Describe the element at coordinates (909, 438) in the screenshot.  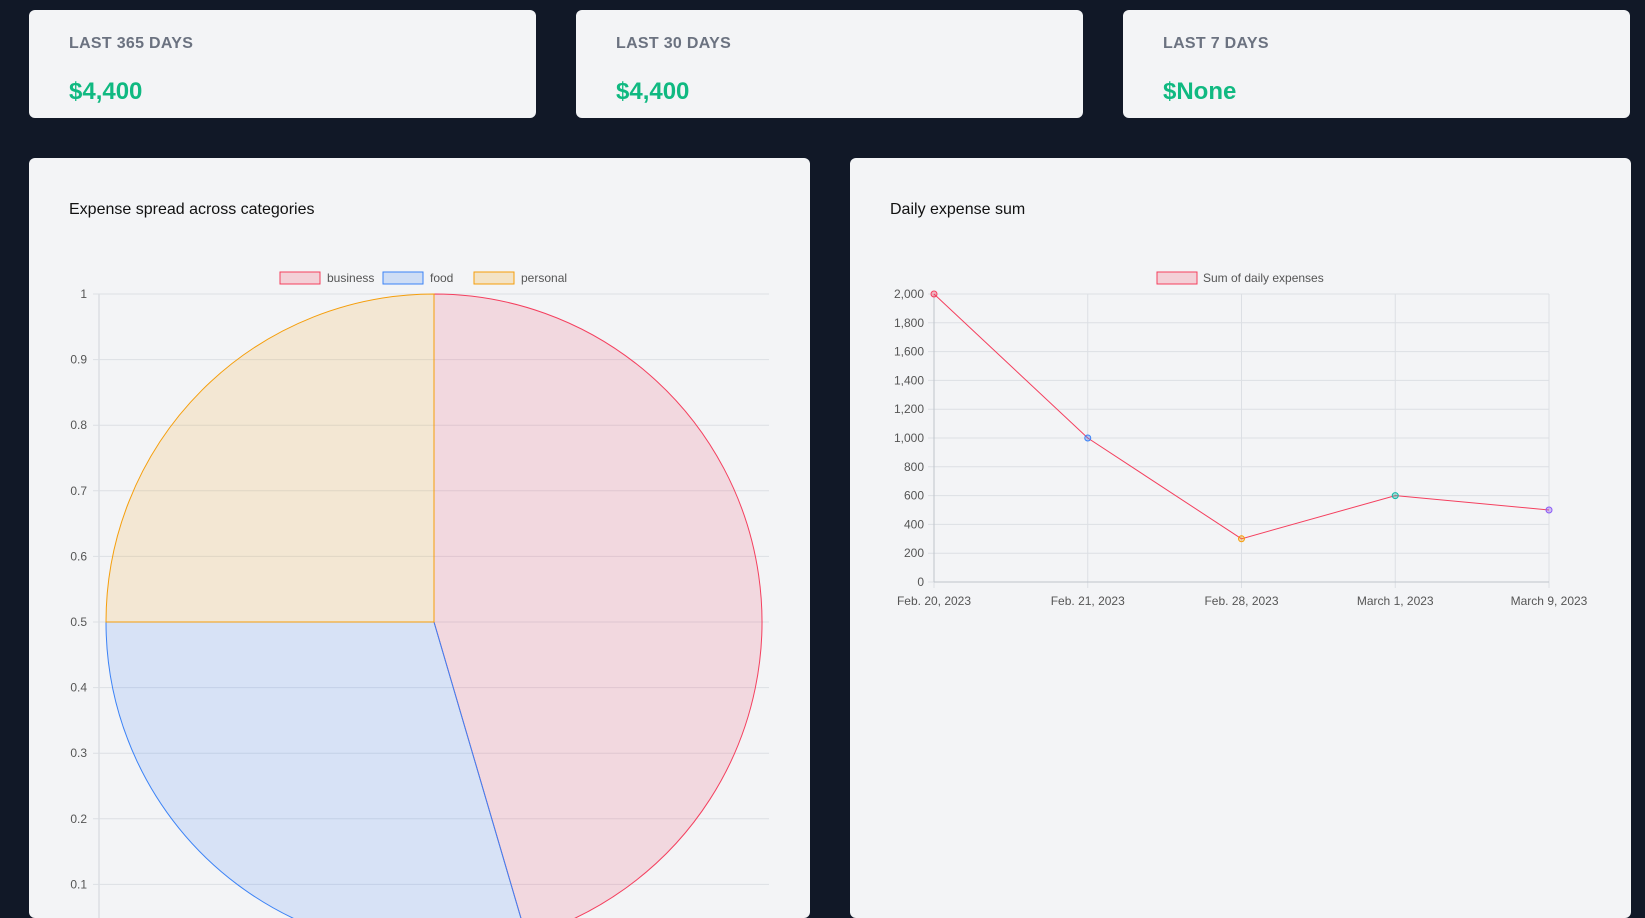
I see `line-y-tick-label: 1,000` at that location.